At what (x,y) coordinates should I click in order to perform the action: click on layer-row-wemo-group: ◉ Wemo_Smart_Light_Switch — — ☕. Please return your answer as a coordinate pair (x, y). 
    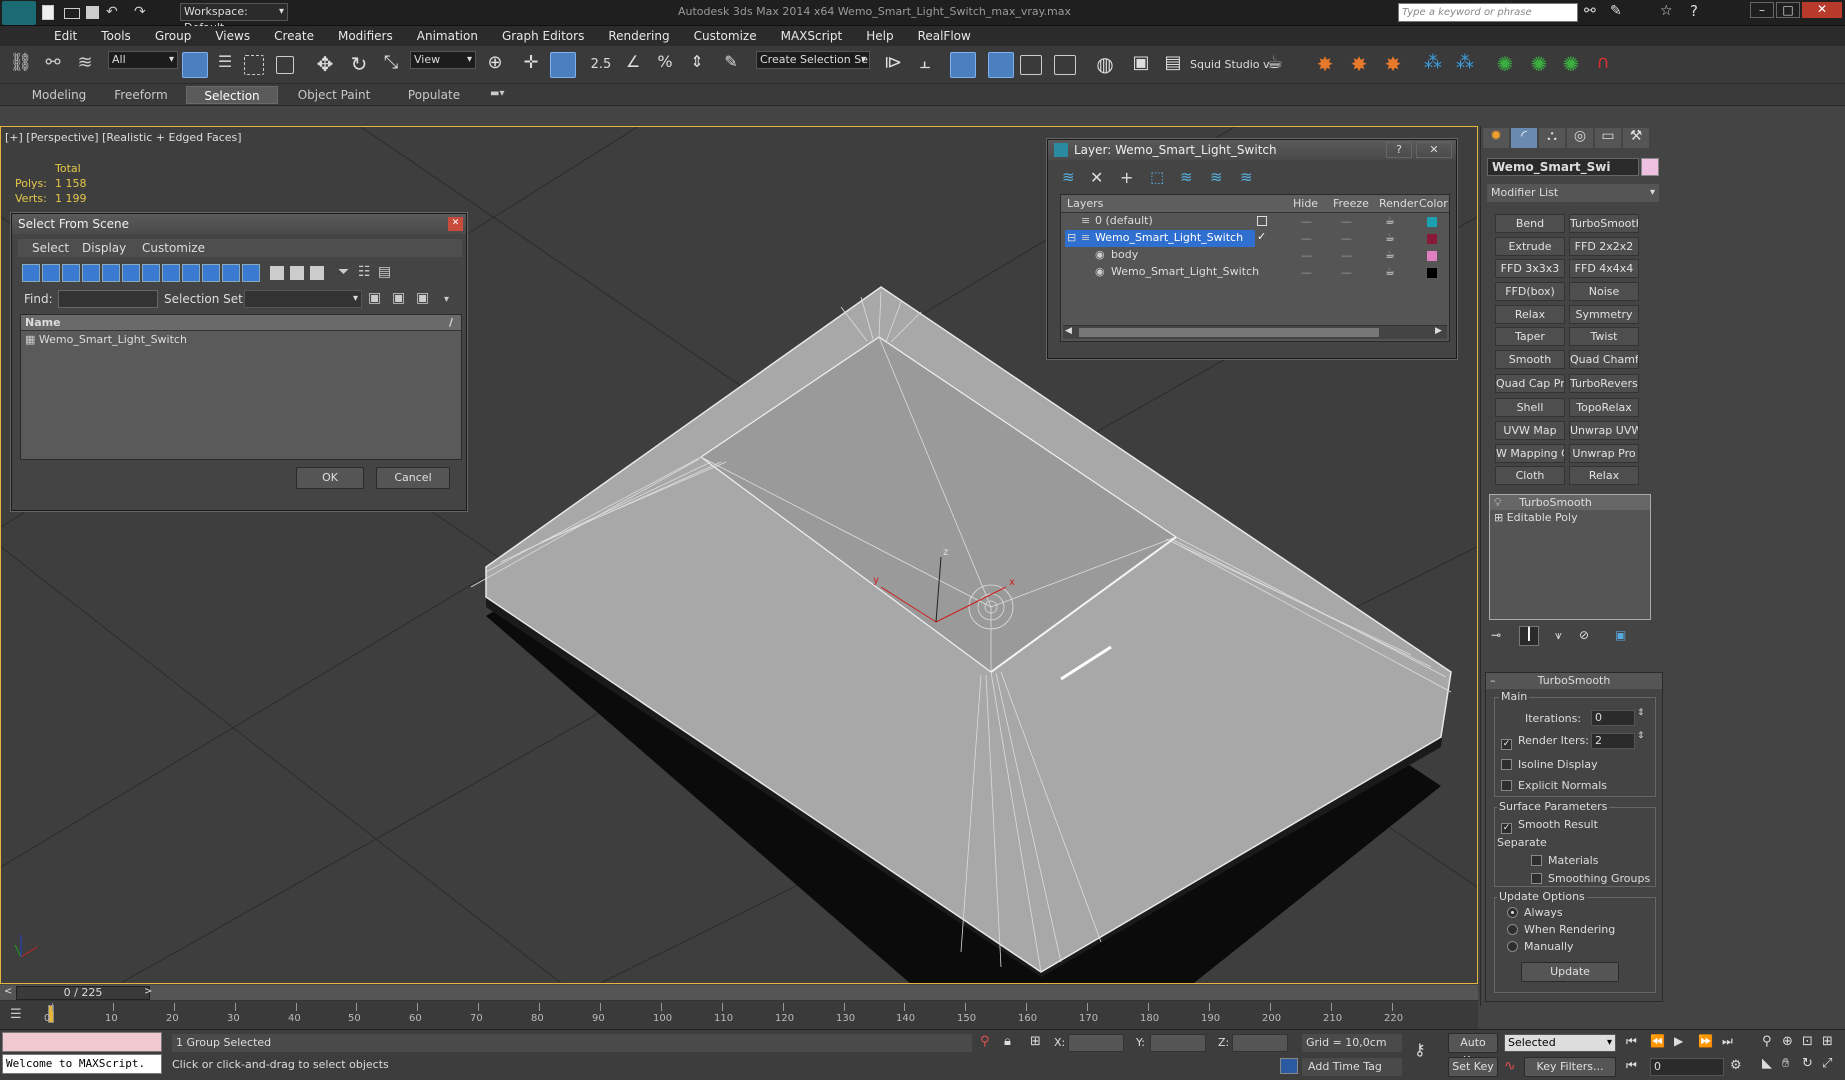
    Looking at the image, I should click on (1255, 272).